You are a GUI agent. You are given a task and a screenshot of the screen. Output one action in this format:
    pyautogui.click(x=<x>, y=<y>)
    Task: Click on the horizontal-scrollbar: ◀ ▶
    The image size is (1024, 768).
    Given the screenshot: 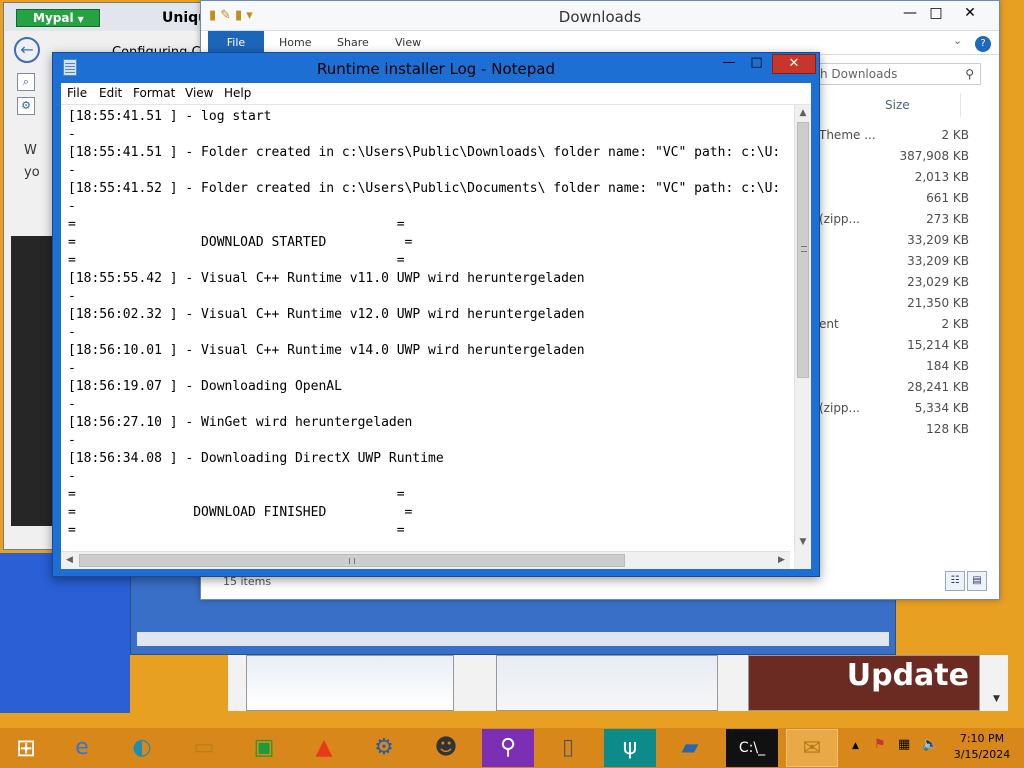 What is the action you would take?
    pyautogui.click(x=425, y=560)
    